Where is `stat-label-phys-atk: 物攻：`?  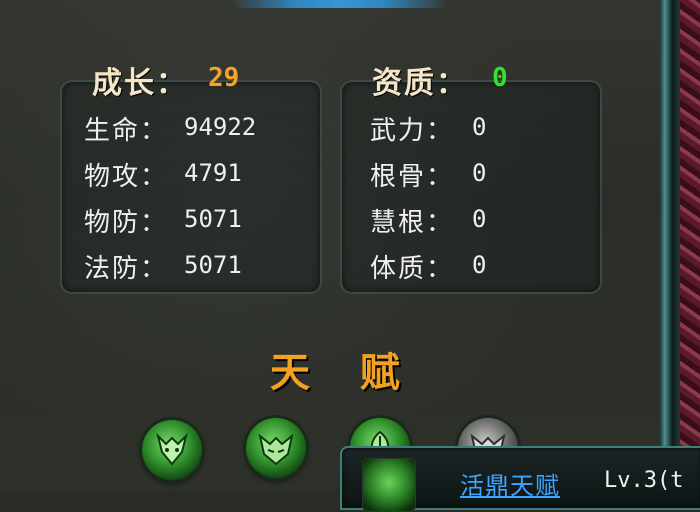
stat-label-phys-atk: 物攻： is located at coordinates (126, 177).